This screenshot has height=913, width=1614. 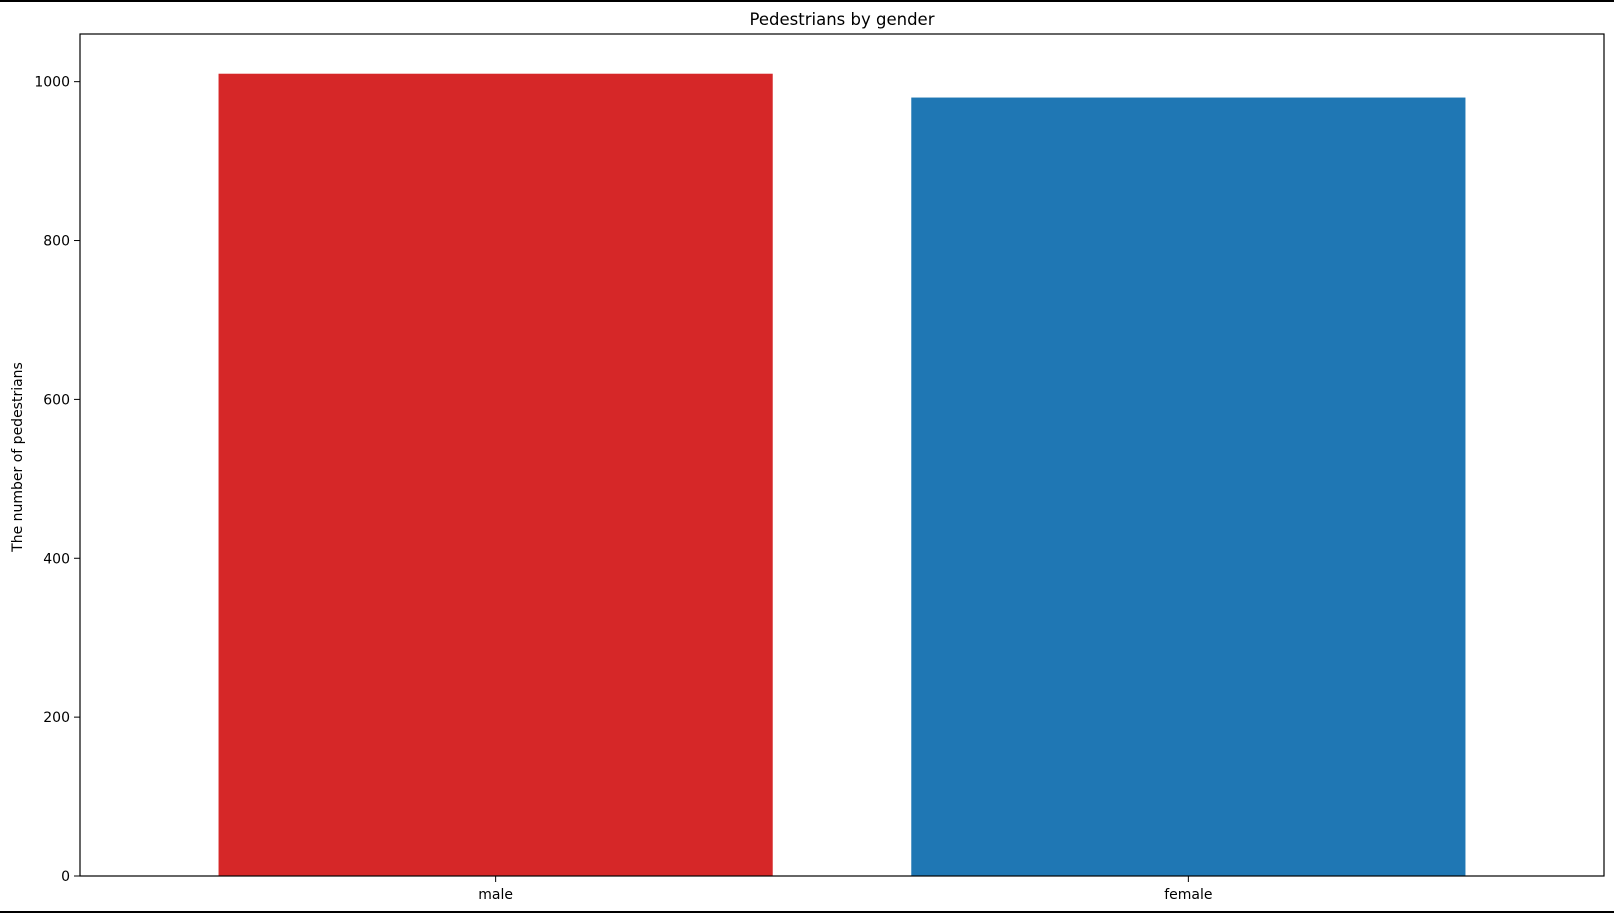 What do you see at coordinates (56, 559) in the screenshot?
I see `y-tick-label-400: 400` at bounding box center [56, 559].